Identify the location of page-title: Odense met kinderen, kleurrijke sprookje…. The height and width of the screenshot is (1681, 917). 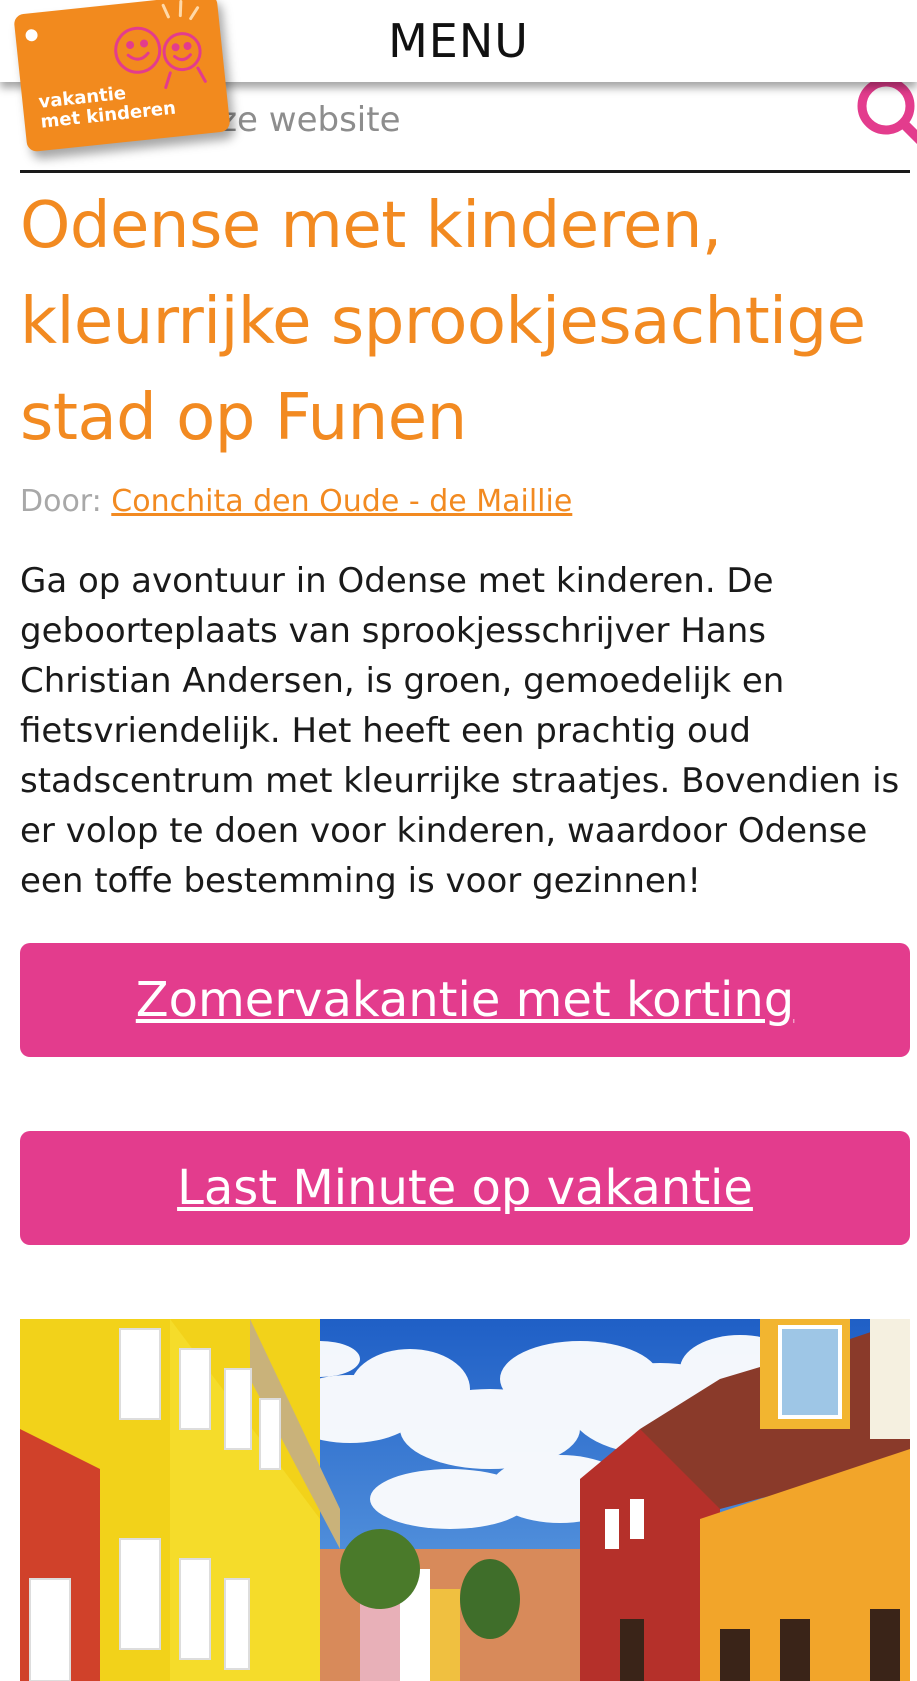
(443, 322).